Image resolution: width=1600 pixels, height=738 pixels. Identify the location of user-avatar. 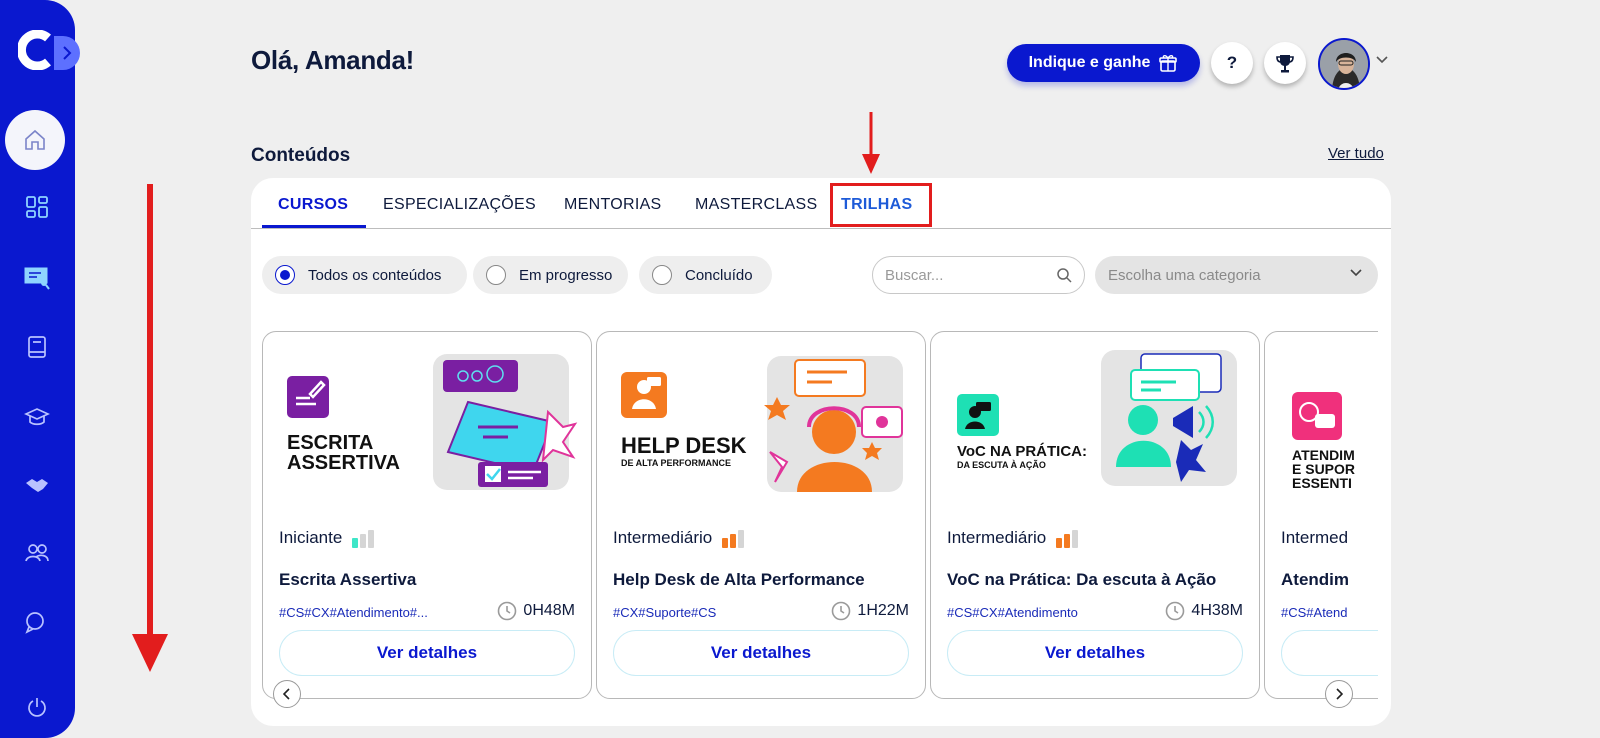
(1344, 64).